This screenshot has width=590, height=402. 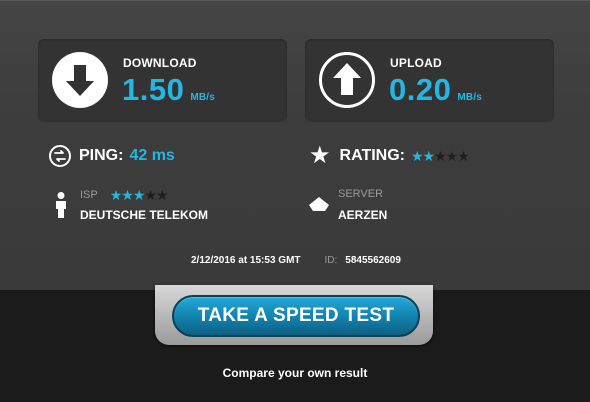 I want to click on result-id-value: 5845562609, so click(x=373, y=260).